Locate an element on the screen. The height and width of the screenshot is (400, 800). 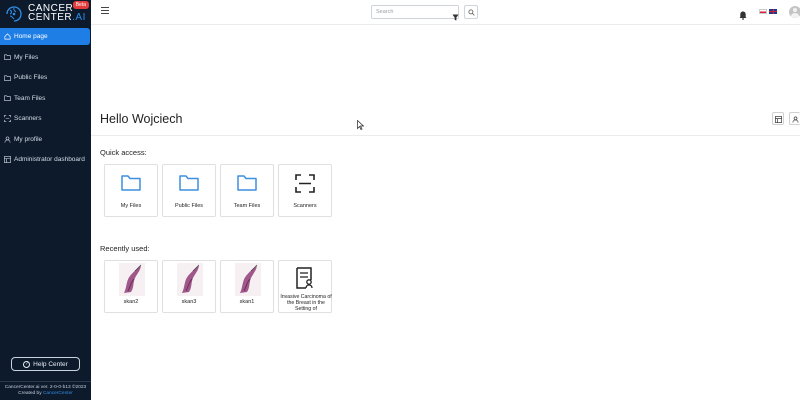
cancercenter-link: CancerCenter is located at coordinates (58, 393).